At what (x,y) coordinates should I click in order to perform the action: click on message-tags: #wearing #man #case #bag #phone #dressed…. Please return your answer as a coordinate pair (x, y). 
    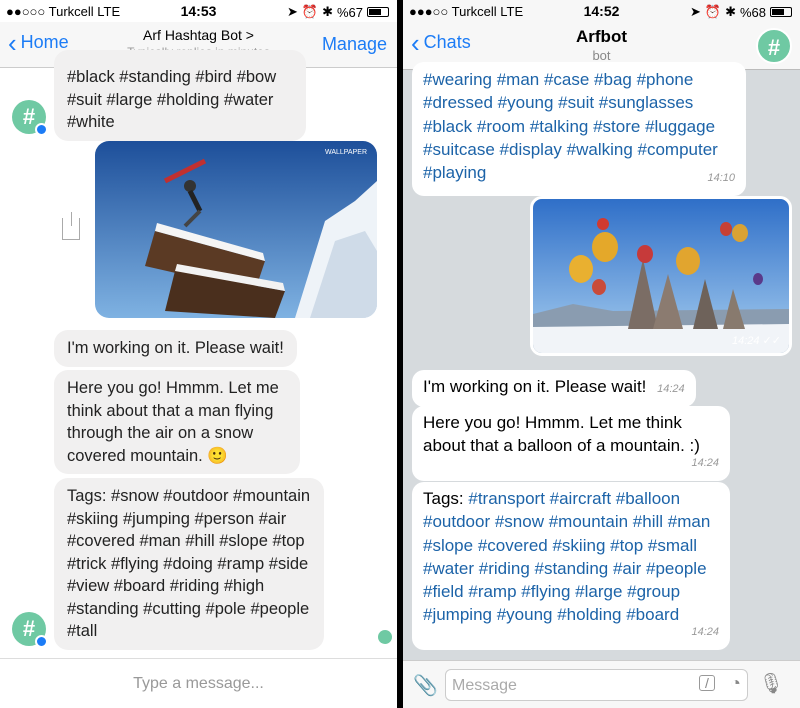
    Looking at the image, I should click on (570, 126).